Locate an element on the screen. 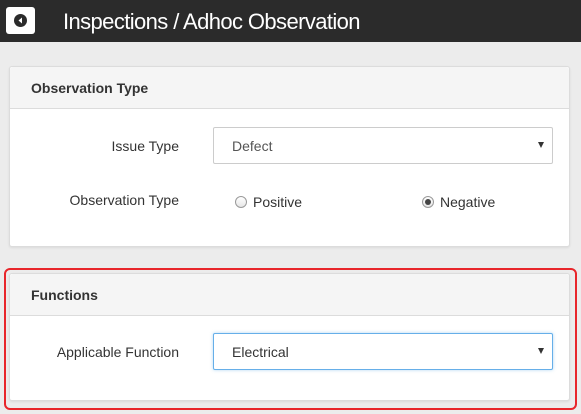 Image resolution: width=581 pixels, height=414 pixels. back-button is located at coordinates (20, 20).